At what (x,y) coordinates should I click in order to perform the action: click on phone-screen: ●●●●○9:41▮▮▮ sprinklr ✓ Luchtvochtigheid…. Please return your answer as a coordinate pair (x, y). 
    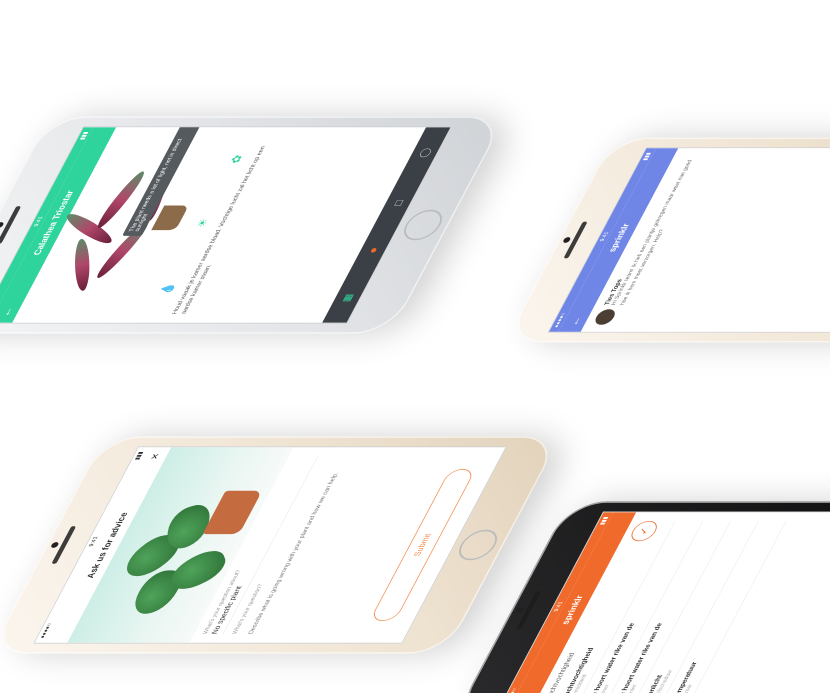
    Looking at the image, I should click on (664, 602).